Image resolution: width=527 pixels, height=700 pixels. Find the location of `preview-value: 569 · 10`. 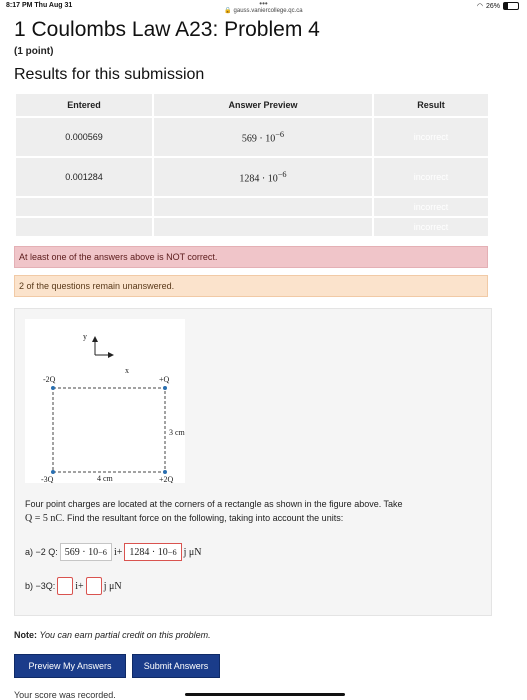

preview-value: 569 · 10 is located at coordinates (258, 139).